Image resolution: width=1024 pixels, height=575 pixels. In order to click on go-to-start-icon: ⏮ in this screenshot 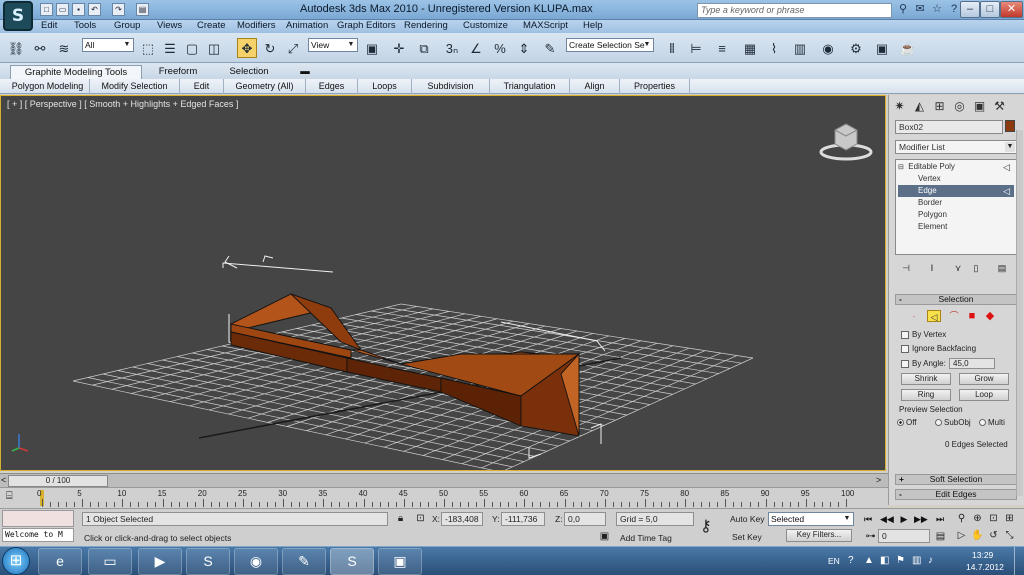, I will do `click(868, 519)`.